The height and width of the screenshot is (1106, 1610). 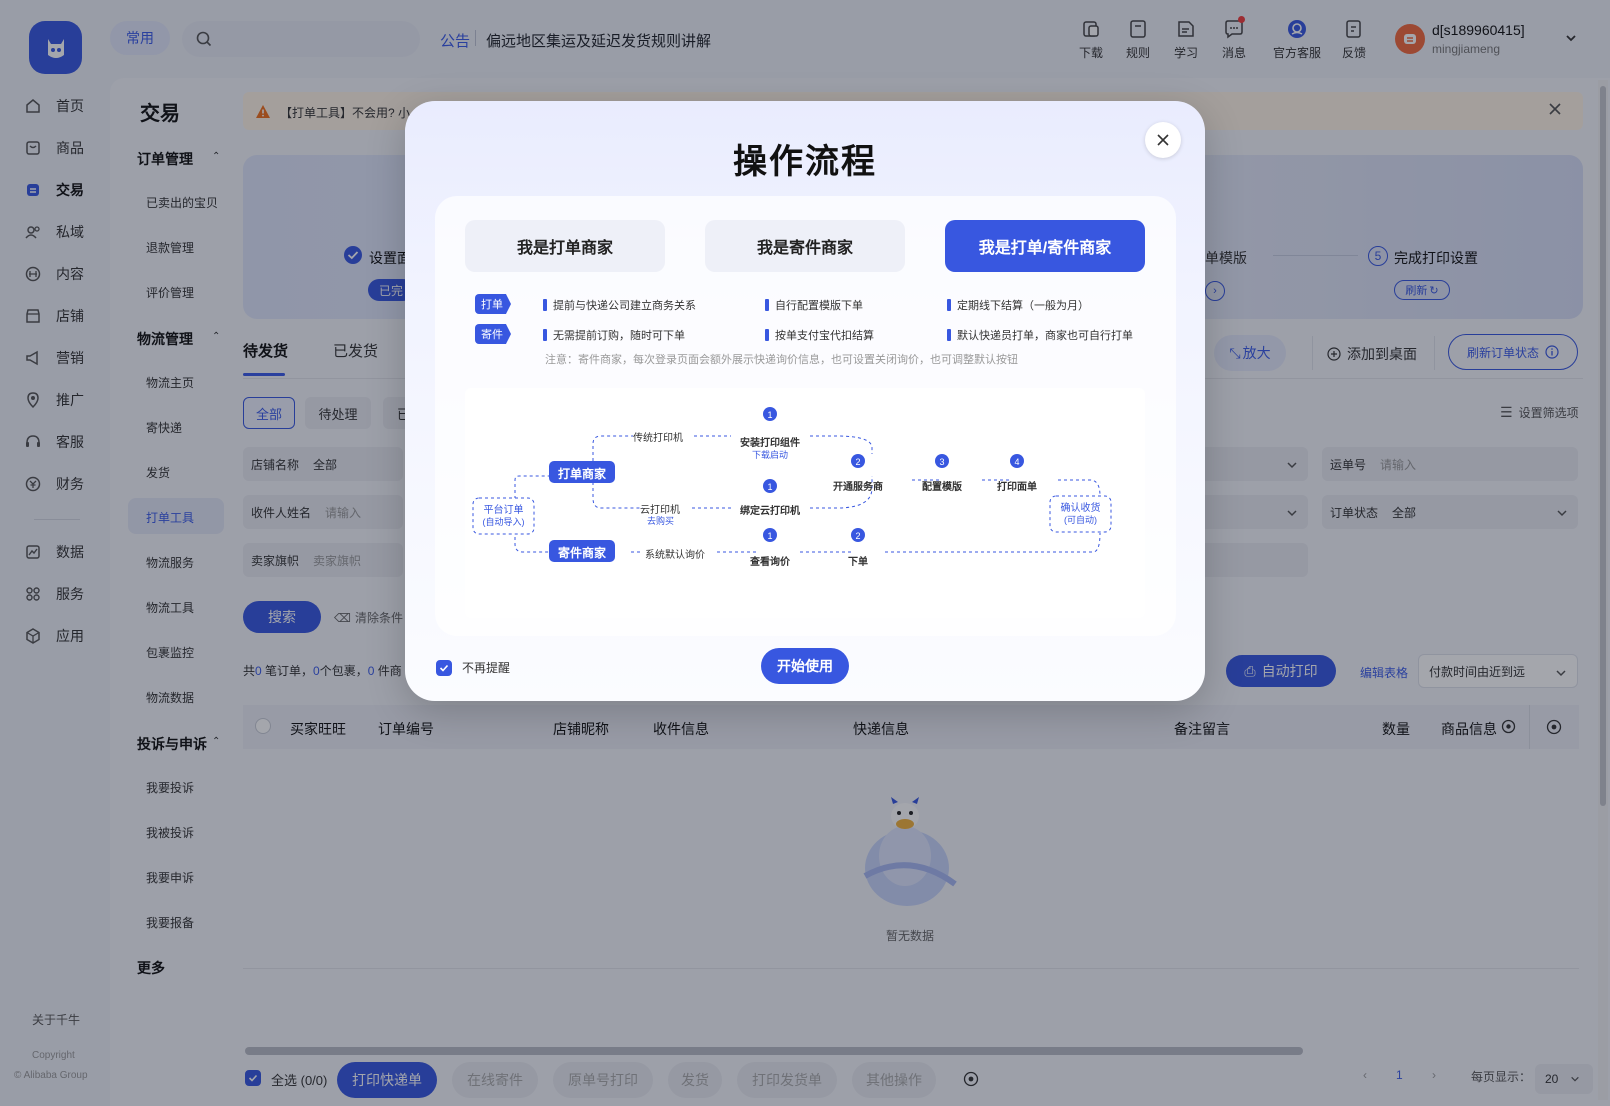 What do you see at coordinates (805, 666) in the screenshot?
I see `start-using-button: 开始使用` at bounding box center [805, 666].